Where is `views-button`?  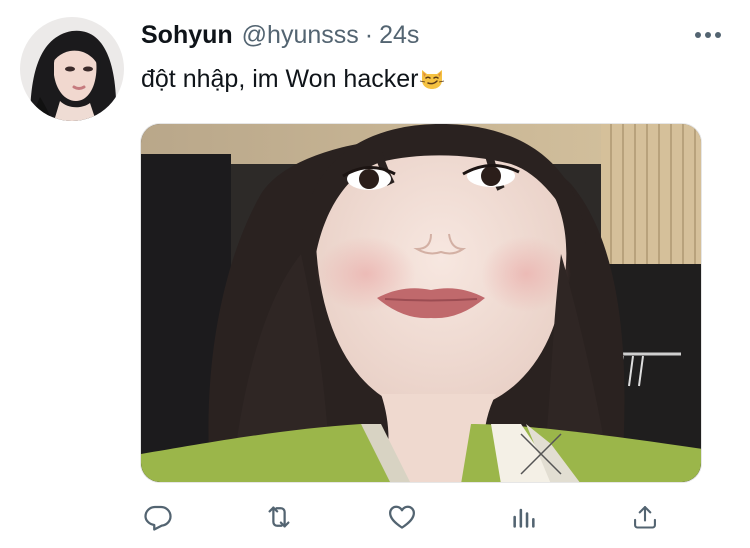
views-button is located at coordinates (524, 517).